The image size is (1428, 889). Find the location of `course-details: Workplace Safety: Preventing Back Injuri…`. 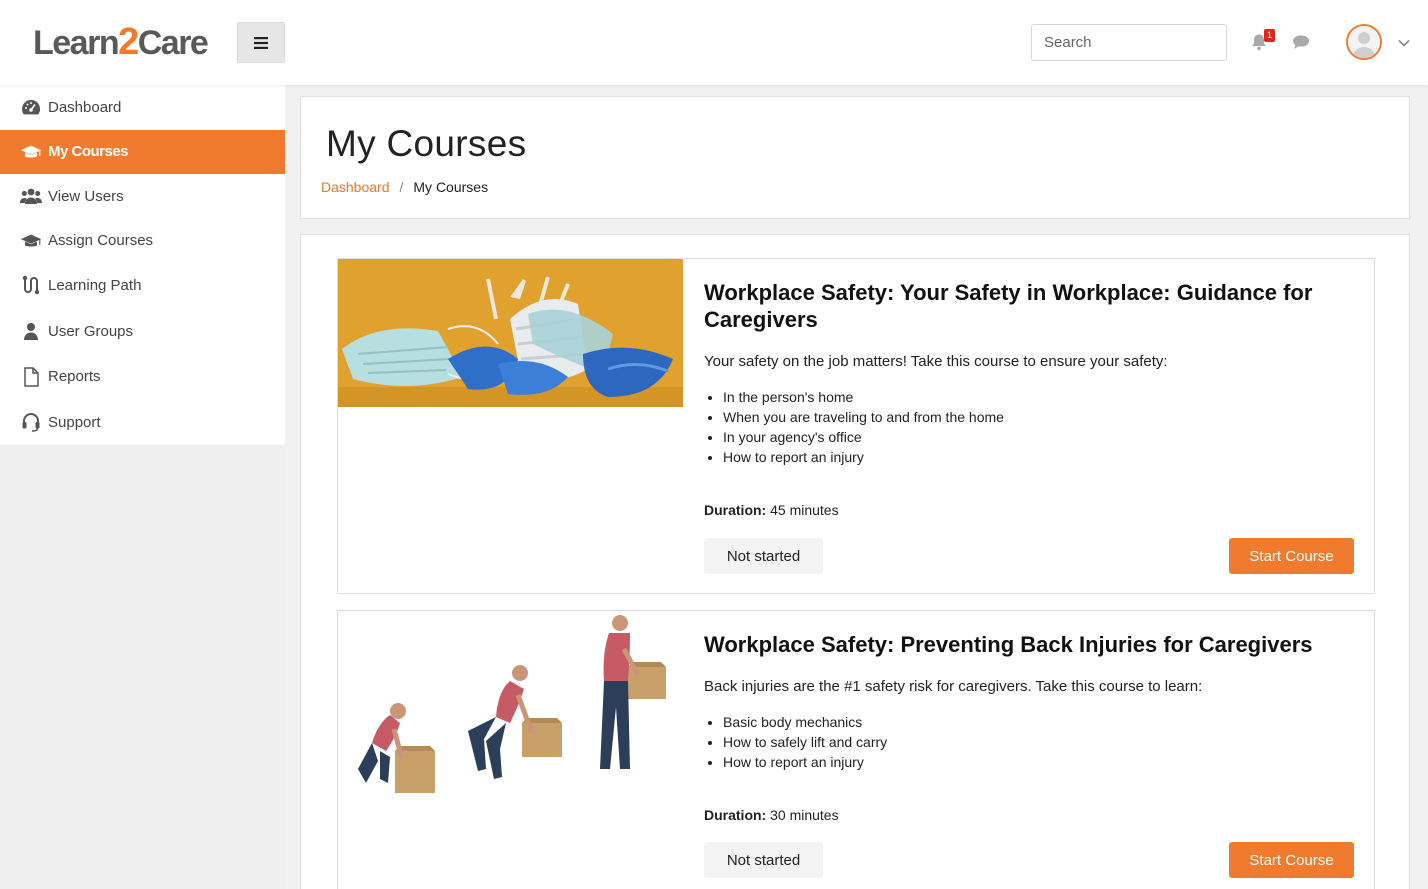

course-details: Workplace Safety: Preventing Back Injuri… is located at coordinates (1029, 717).